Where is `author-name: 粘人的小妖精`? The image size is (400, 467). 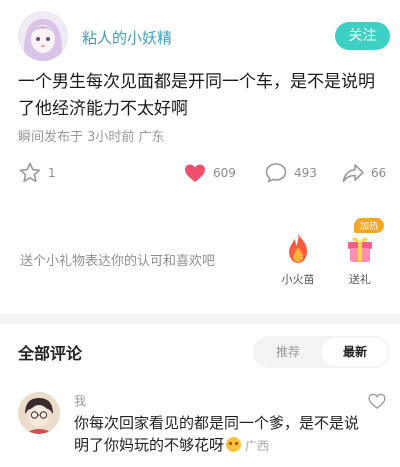 author-name: 粘人的小妖精 is located at coordinates (127, 37).